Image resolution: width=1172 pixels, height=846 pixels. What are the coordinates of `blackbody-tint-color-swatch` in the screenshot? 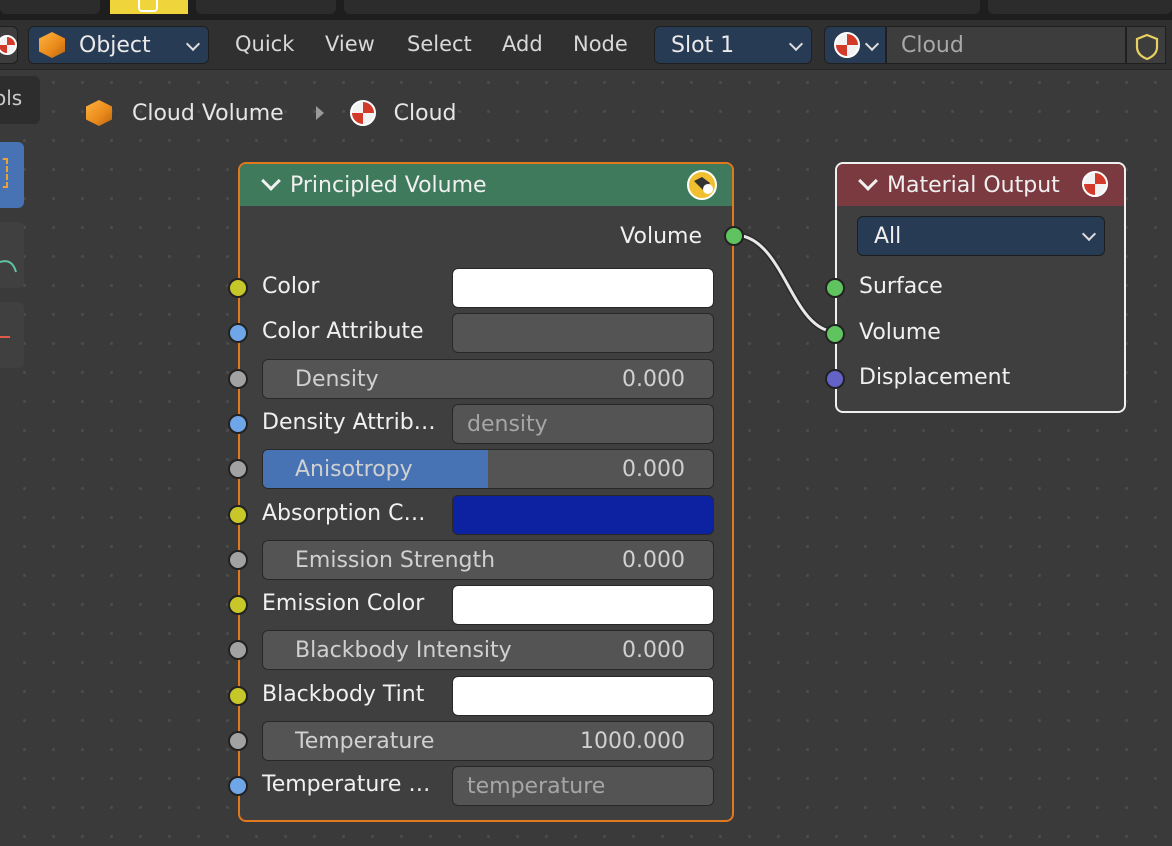 It's located at (583, 695).